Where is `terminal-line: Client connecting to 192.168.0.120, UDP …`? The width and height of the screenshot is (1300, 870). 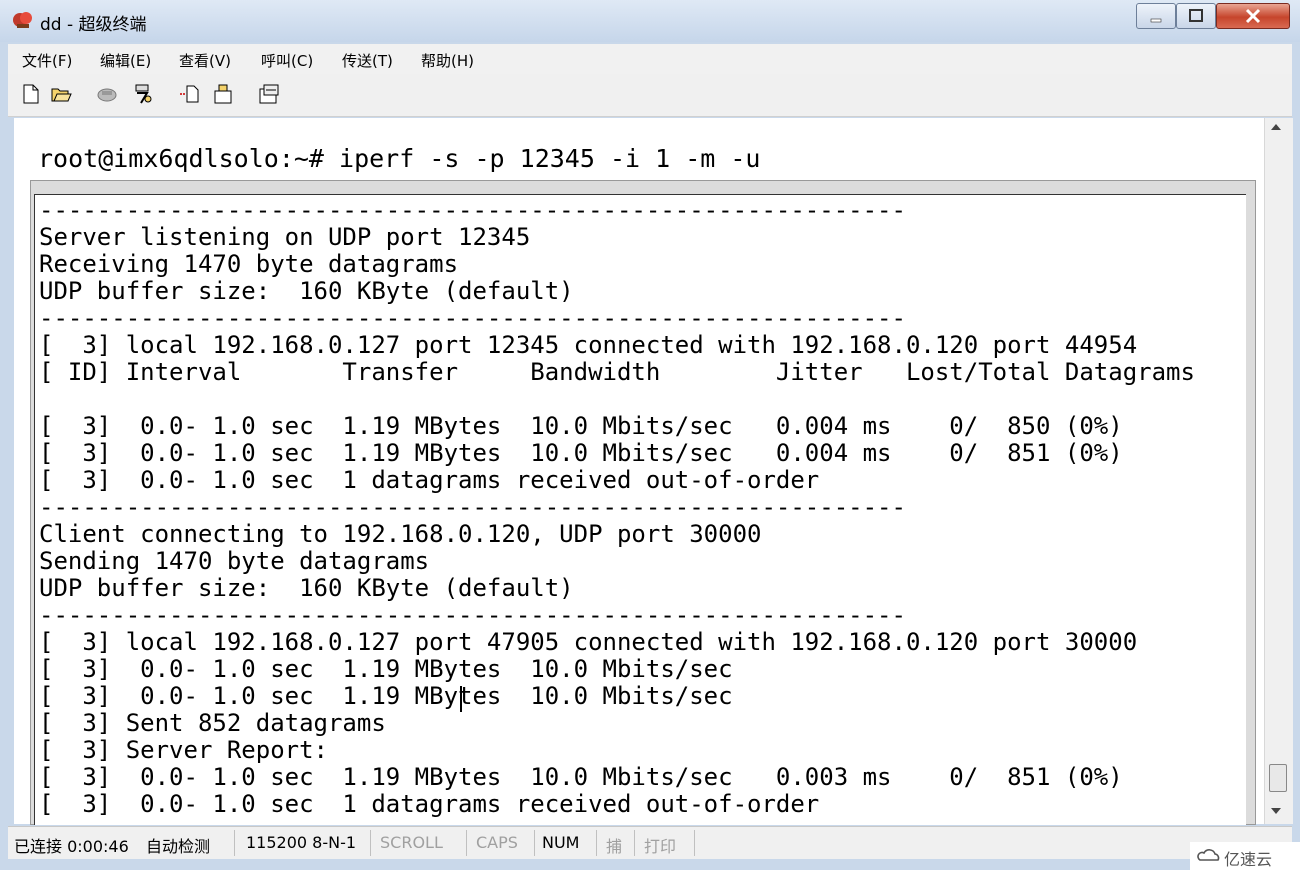 terminal-line: Client connecting to 192.168.0.120, UDP … is located at coordinates (400, 534).